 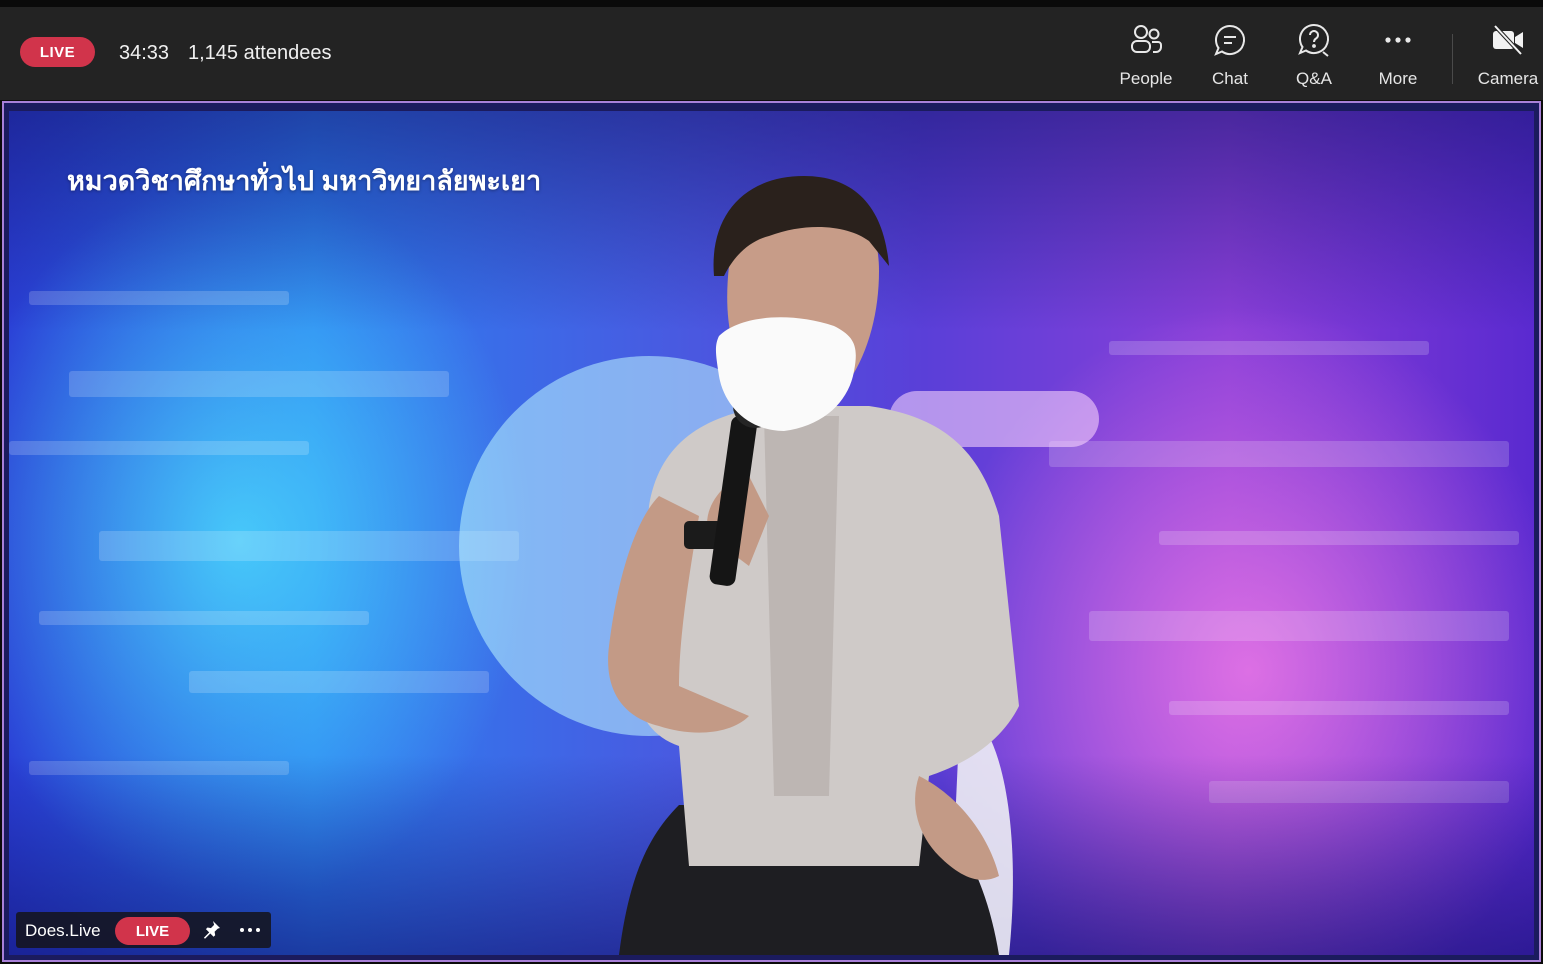 What do you see at coordinates (144, 53) in the screenshot?
I see `elapsed-time: 34:33` at bounding box center [144, 53].